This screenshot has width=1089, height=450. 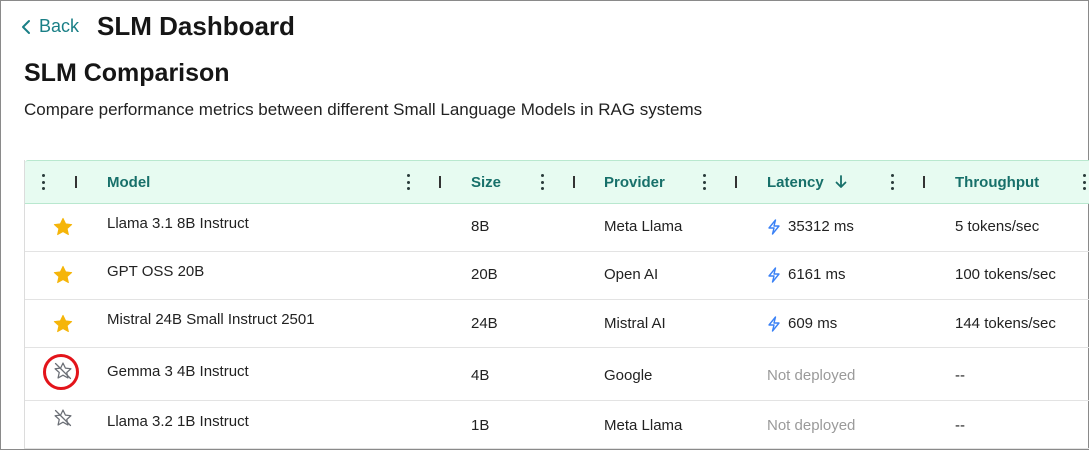 I want to click on model-column-menu-icon, so click(x=408, y=182).